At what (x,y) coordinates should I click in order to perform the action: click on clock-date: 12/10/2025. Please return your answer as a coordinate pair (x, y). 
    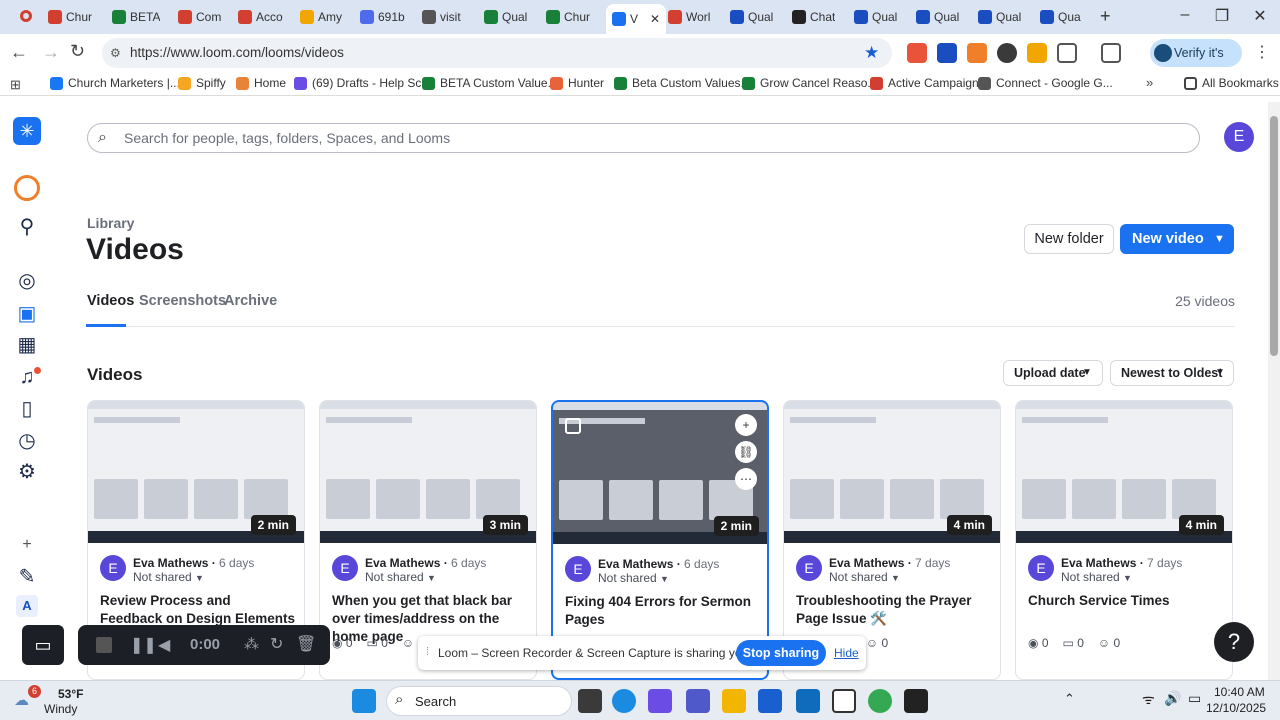
    Looking at the image, I should click on (1236, 708).